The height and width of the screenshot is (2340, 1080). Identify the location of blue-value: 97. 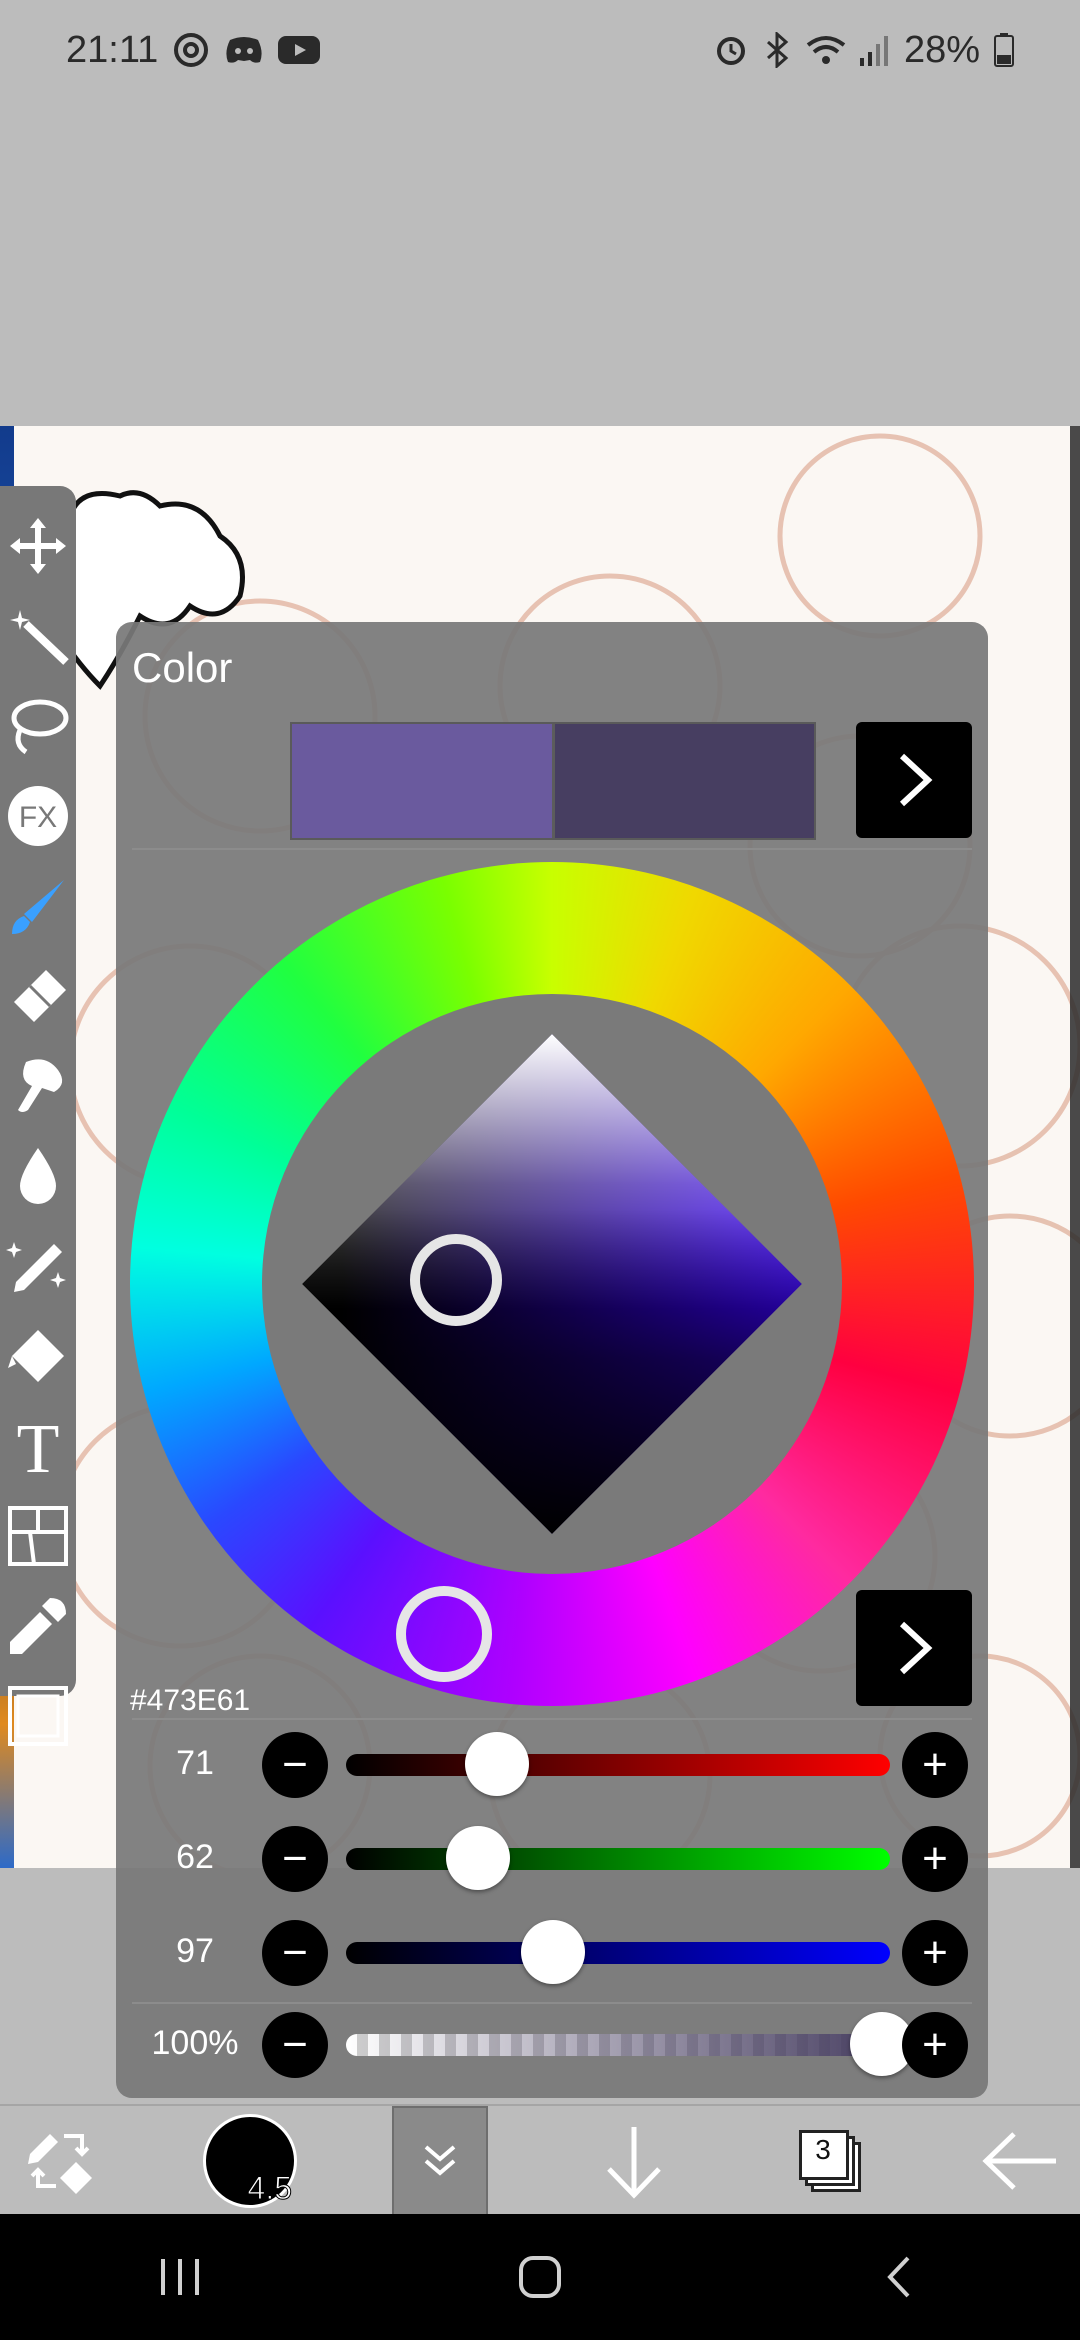
(195, 1951).